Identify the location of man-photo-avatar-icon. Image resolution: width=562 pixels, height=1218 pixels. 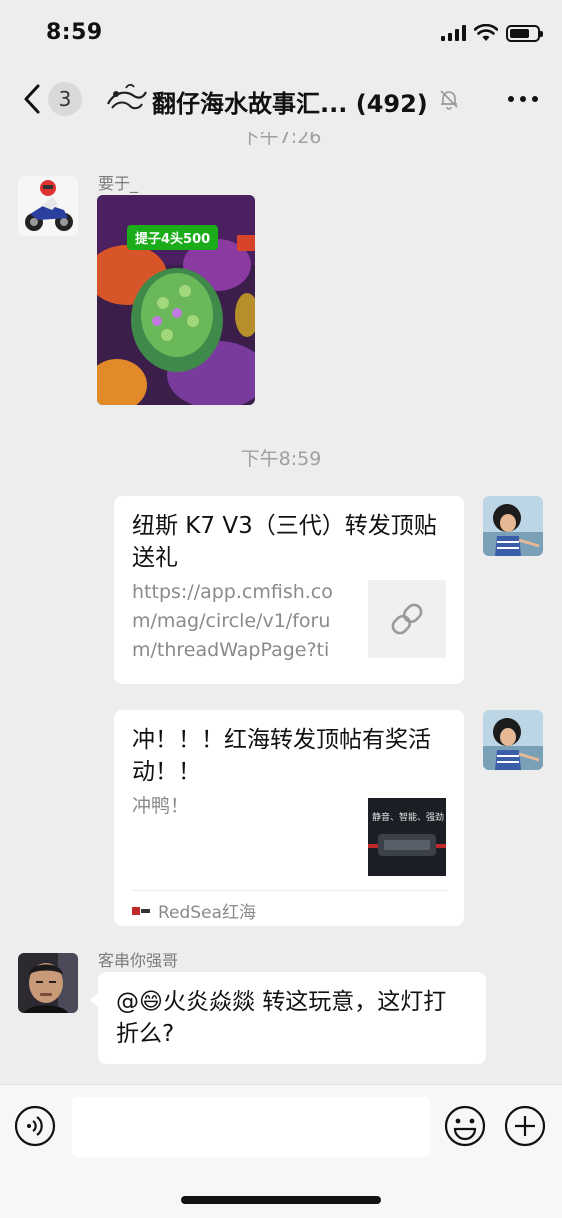
(48, 983).